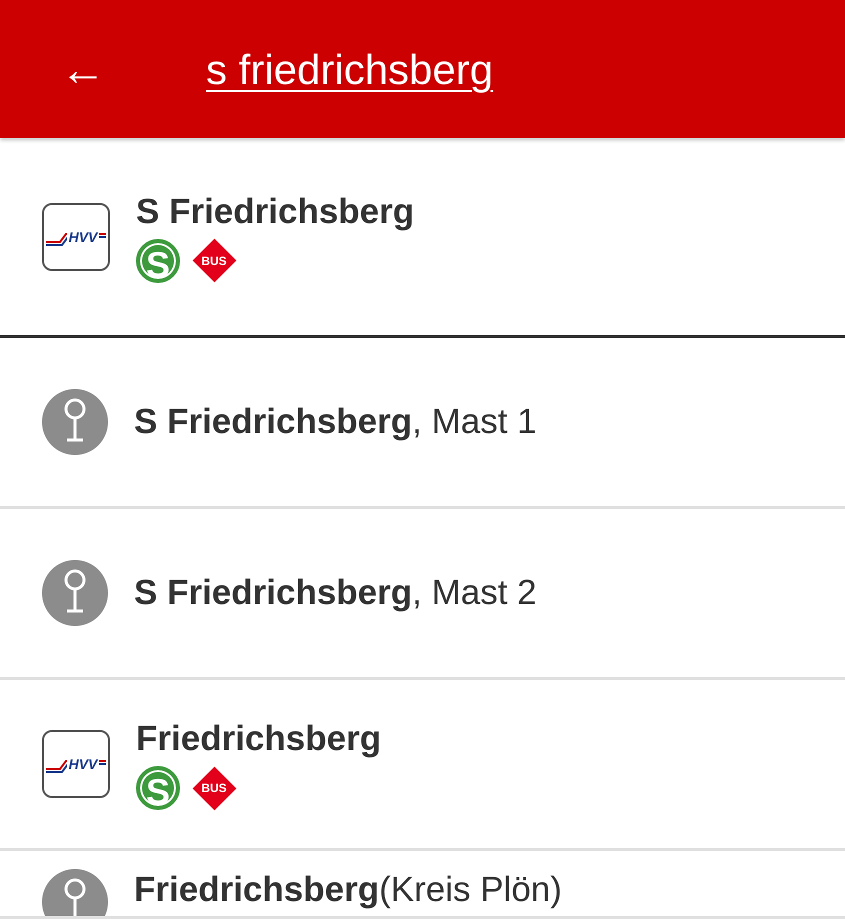 This screenshot has width=845, height=919. Describe the element at coordinates (466, 69) in the screenshot. I see `search-field: s friedrichsberg` at that location.